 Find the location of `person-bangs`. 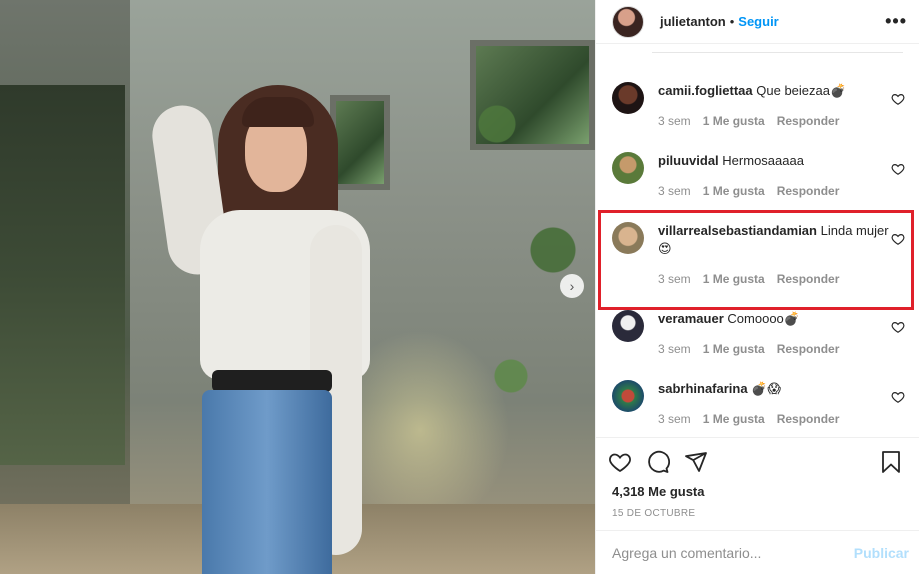

person-bangs is located at coordinates (278, 112).